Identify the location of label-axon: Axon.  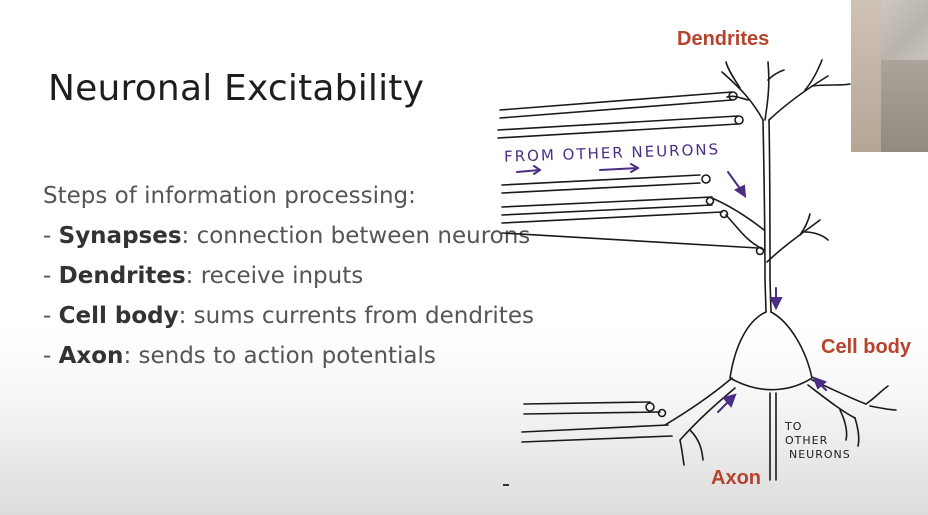
(736, 478).